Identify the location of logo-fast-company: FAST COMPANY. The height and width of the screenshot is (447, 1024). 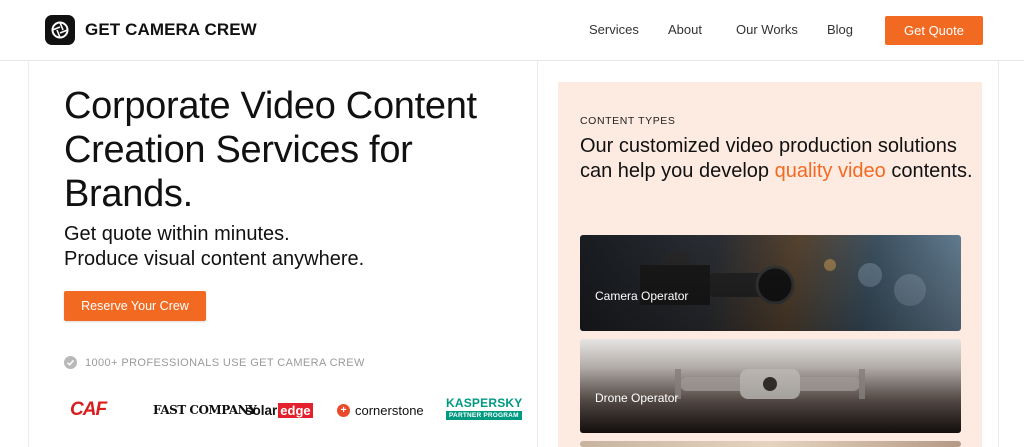
(205, 410).